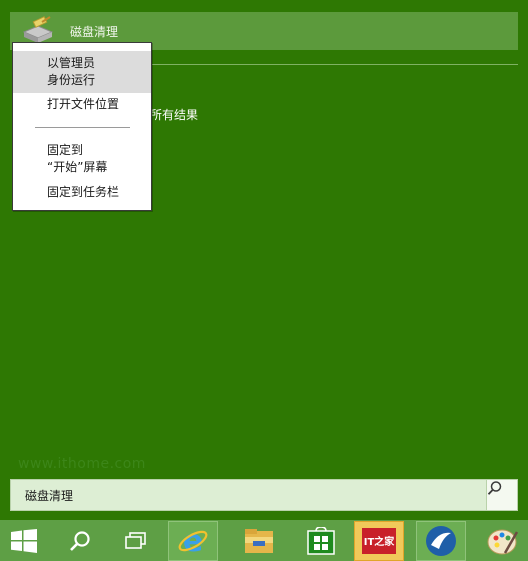 The height and width of the screenshot is (561, 528). What do you see at coordinates (77, 167) in the screenshot?
I see `menu-item-label: “开始”屏幕` at bounding box center [77, 167].